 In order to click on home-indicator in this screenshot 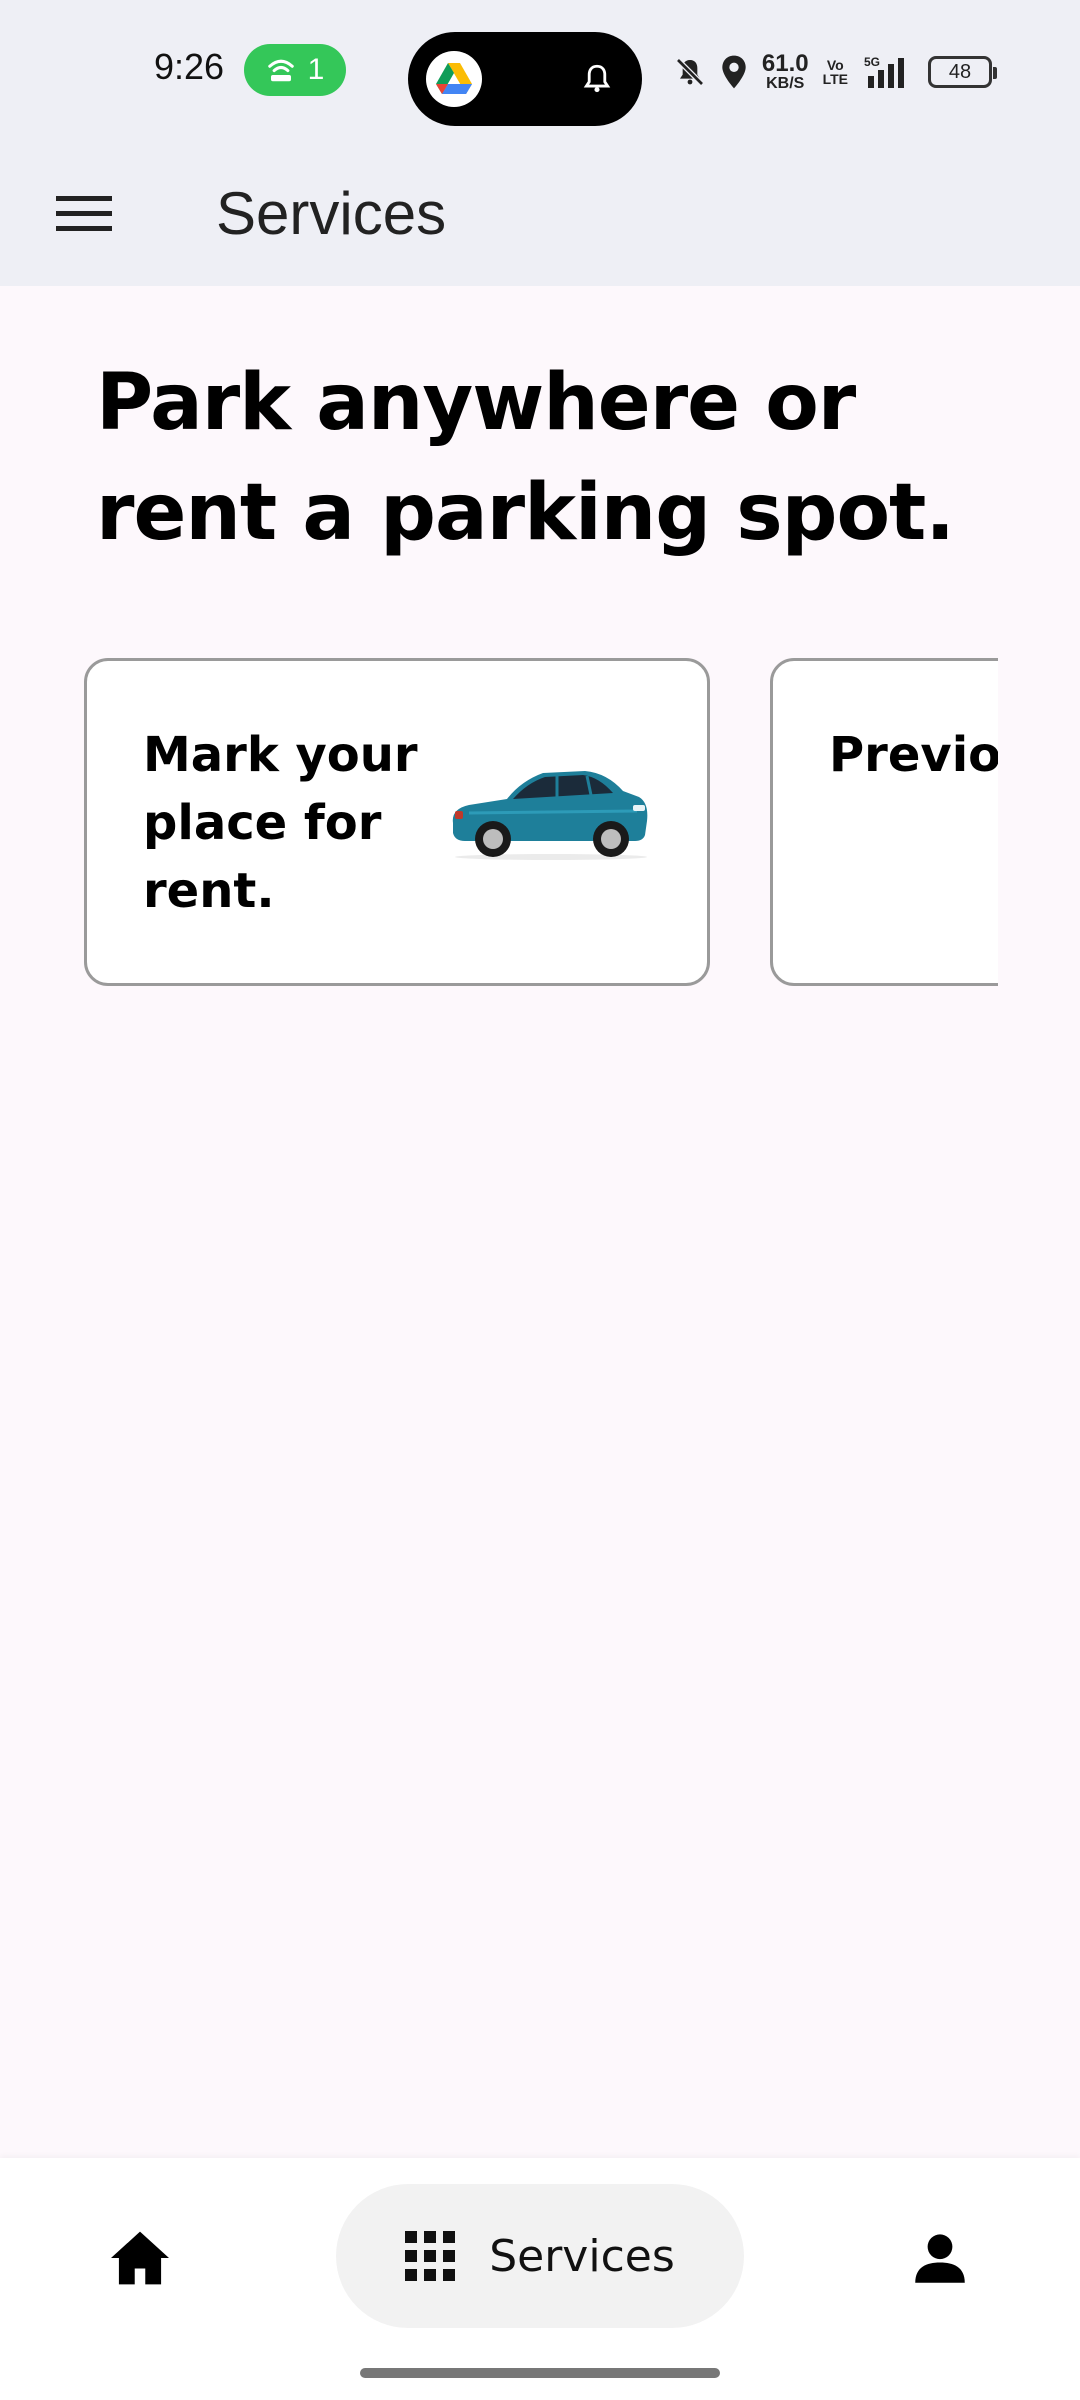, I will do `click(540, 2373)`.